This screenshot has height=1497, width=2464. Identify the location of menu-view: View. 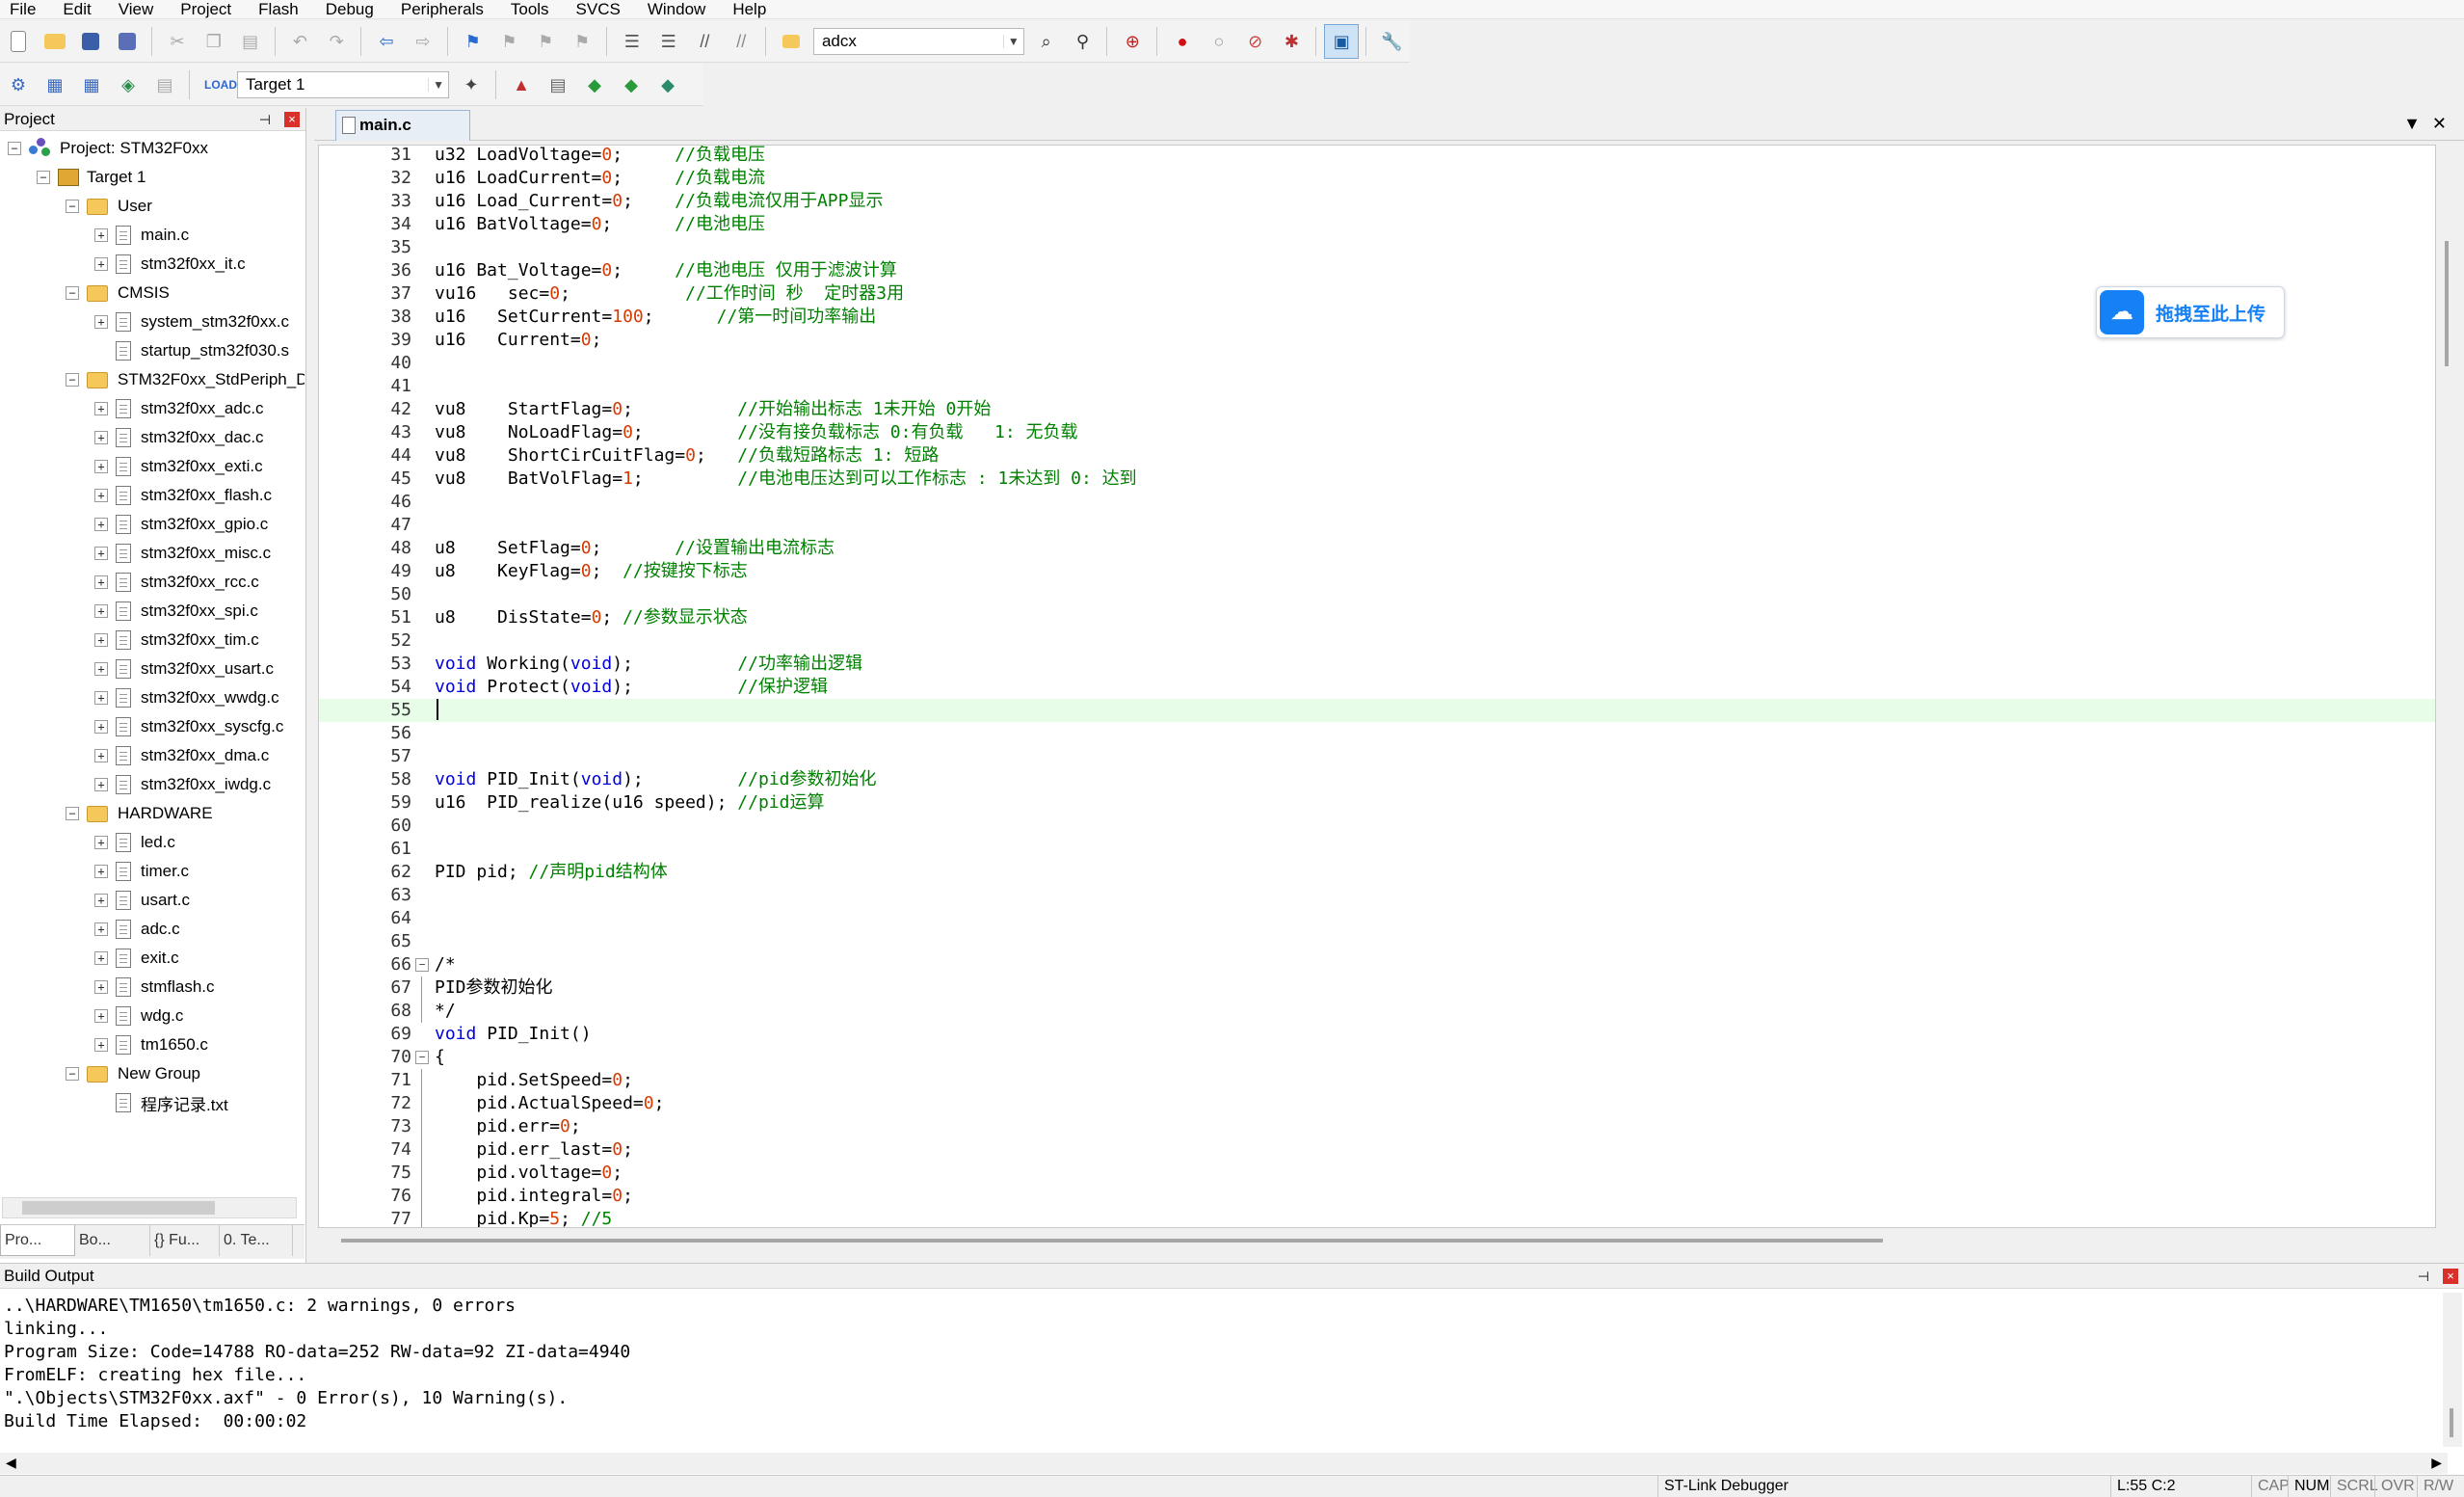
(136, 9).